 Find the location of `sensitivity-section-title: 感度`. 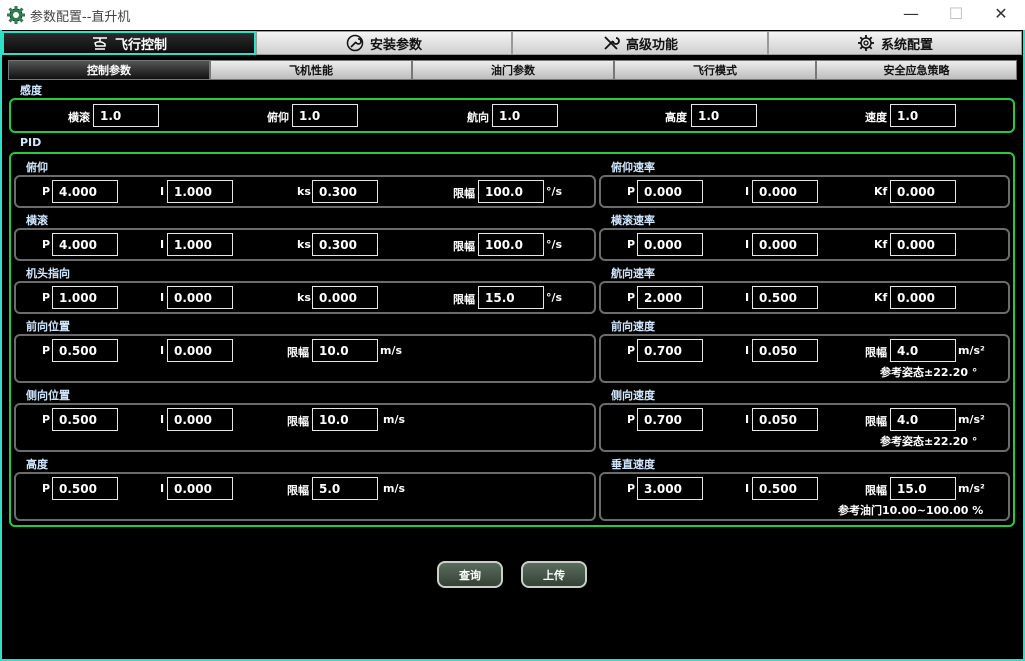

sensitivity-section-title: 感度 is located at coordinates (31, 90).